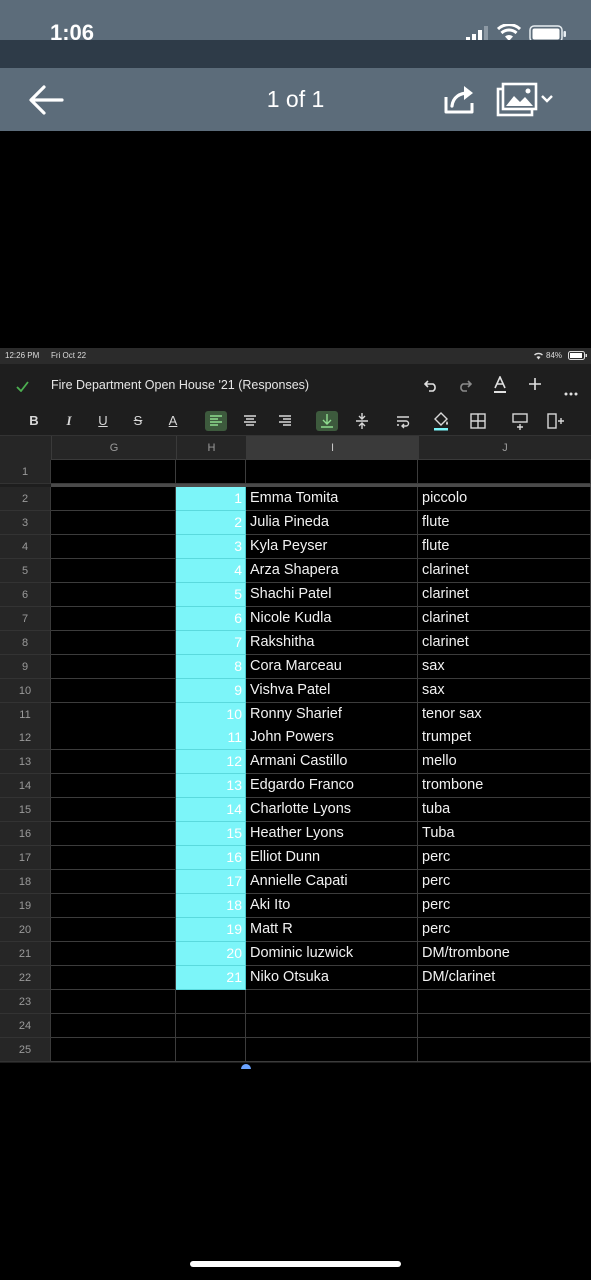 This screenshot has width=591, height=1280. What do you see at coordinates (504, 954) in the screenshot?
I see `cell-instrument: DM/trombone` at bounding box center [504, 954].